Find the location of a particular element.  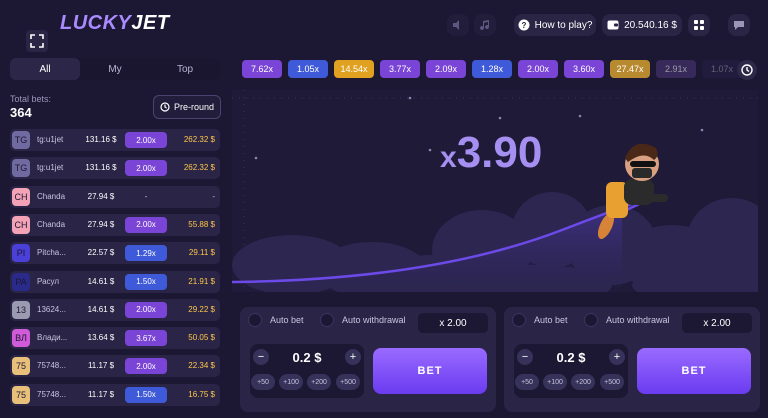

menu-button is located at coordinates (699, 25).